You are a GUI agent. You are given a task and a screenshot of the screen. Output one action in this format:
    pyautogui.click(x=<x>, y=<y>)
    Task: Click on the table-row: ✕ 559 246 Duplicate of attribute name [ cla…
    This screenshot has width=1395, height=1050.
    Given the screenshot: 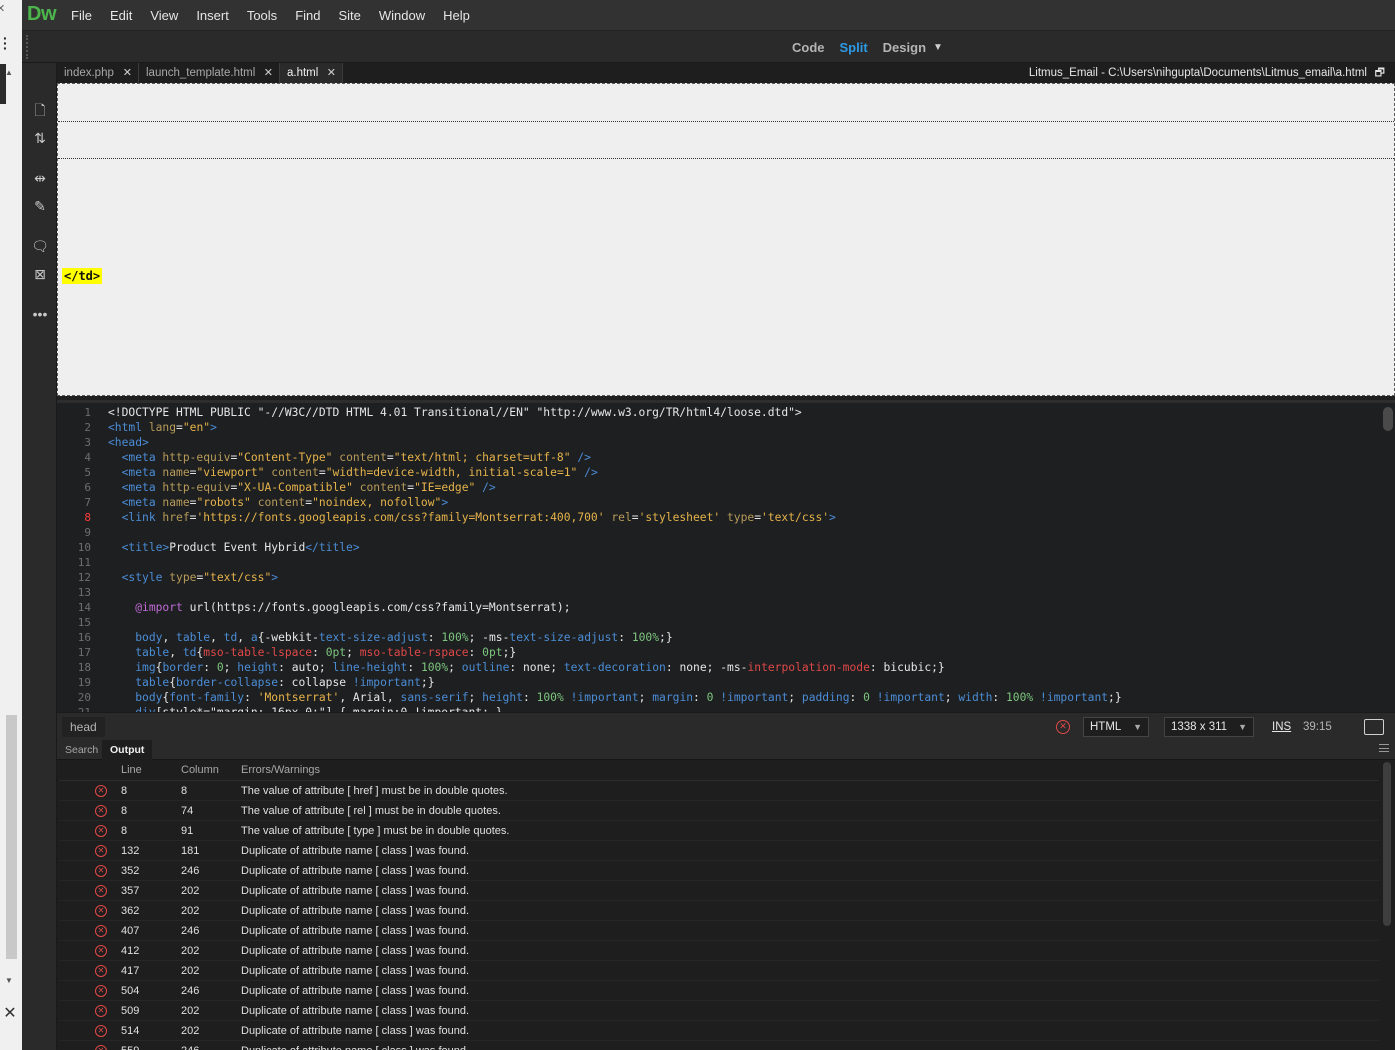 What is the action you would take?
    pyautogui.click(x=719, y=1045)
    